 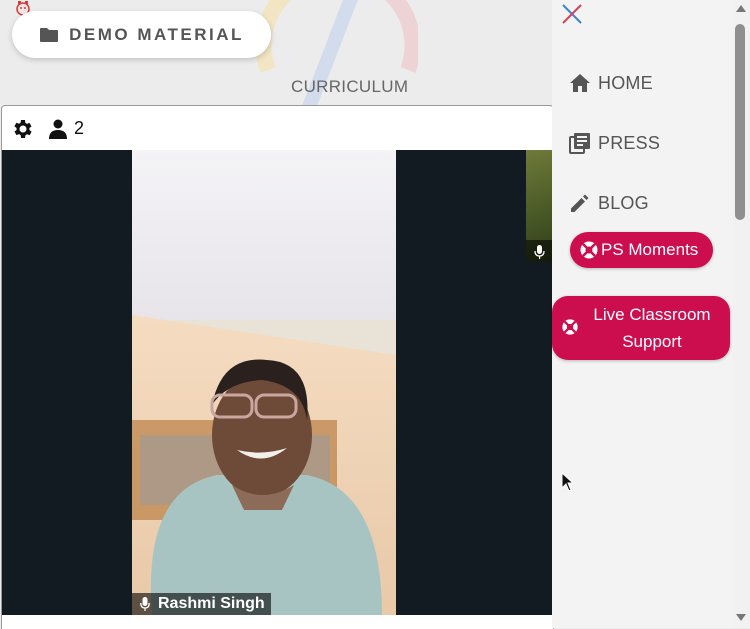 What do you see at coordinates (277, 622) in the screenshot?
I see `meeting-bottom-bar` at bounding box center [277, 622].